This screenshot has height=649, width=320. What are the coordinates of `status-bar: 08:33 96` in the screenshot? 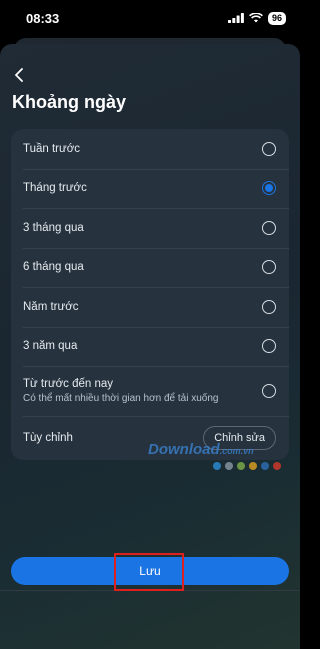 It's located at (150, 18).